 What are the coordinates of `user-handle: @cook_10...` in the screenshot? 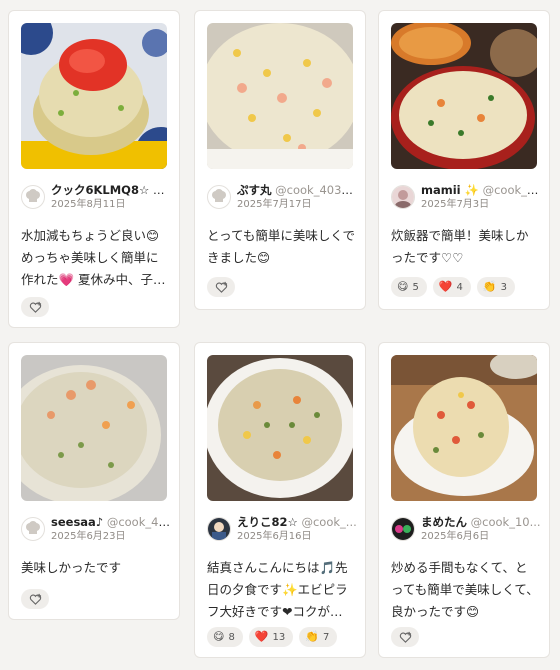 It's located at (505, 522).